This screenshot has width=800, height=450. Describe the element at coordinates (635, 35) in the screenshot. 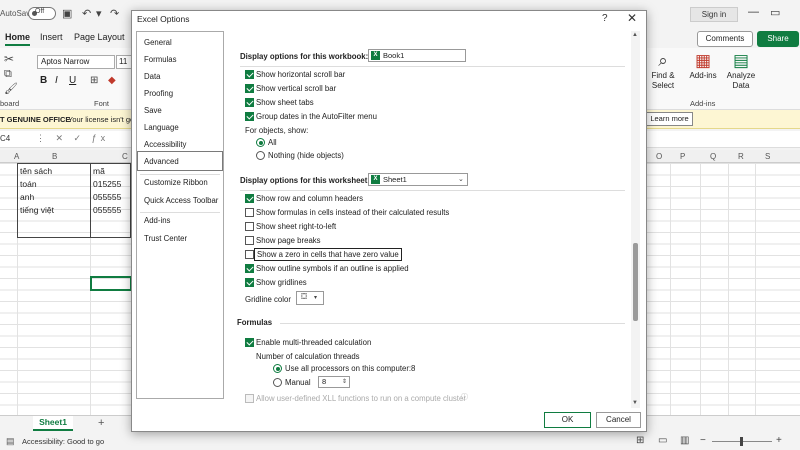

I see `scroll-up-icon: ▲` at that location.